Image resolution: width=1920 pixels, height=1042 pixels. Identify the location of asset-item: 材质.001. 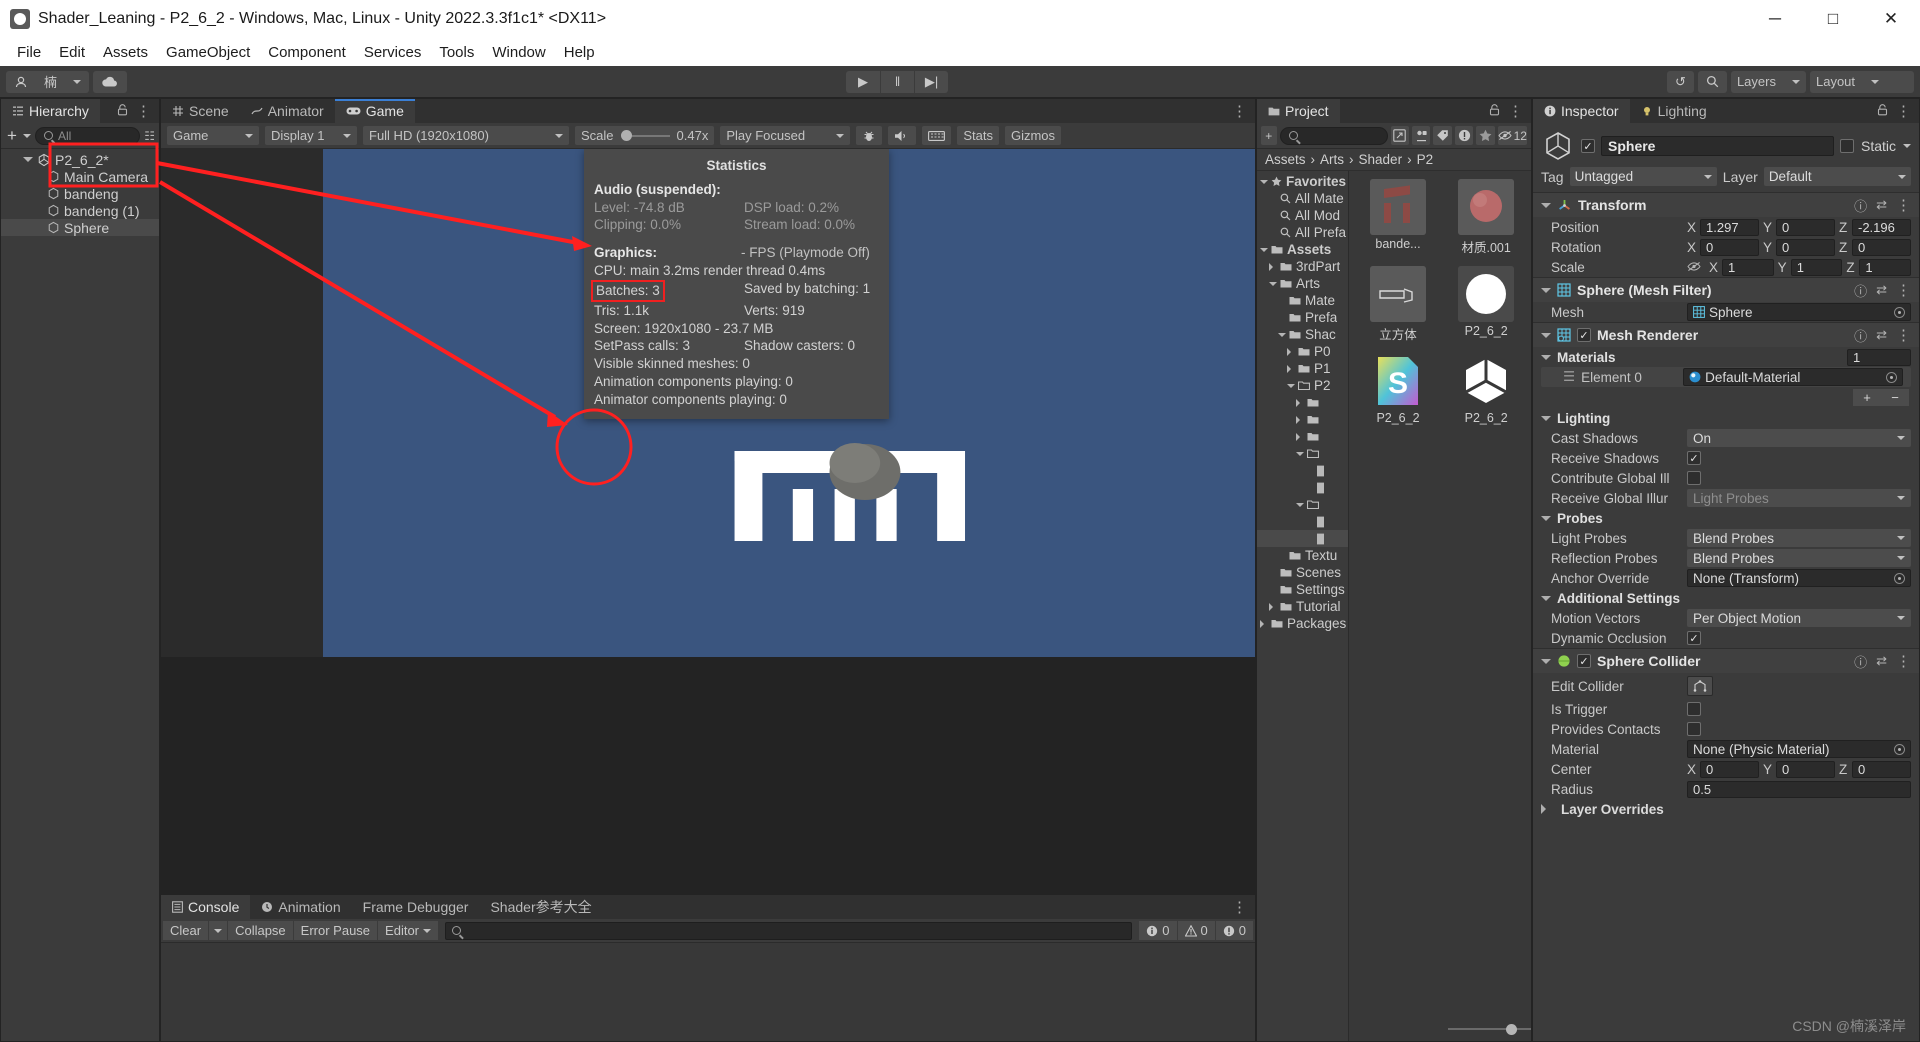
(1486, 217).